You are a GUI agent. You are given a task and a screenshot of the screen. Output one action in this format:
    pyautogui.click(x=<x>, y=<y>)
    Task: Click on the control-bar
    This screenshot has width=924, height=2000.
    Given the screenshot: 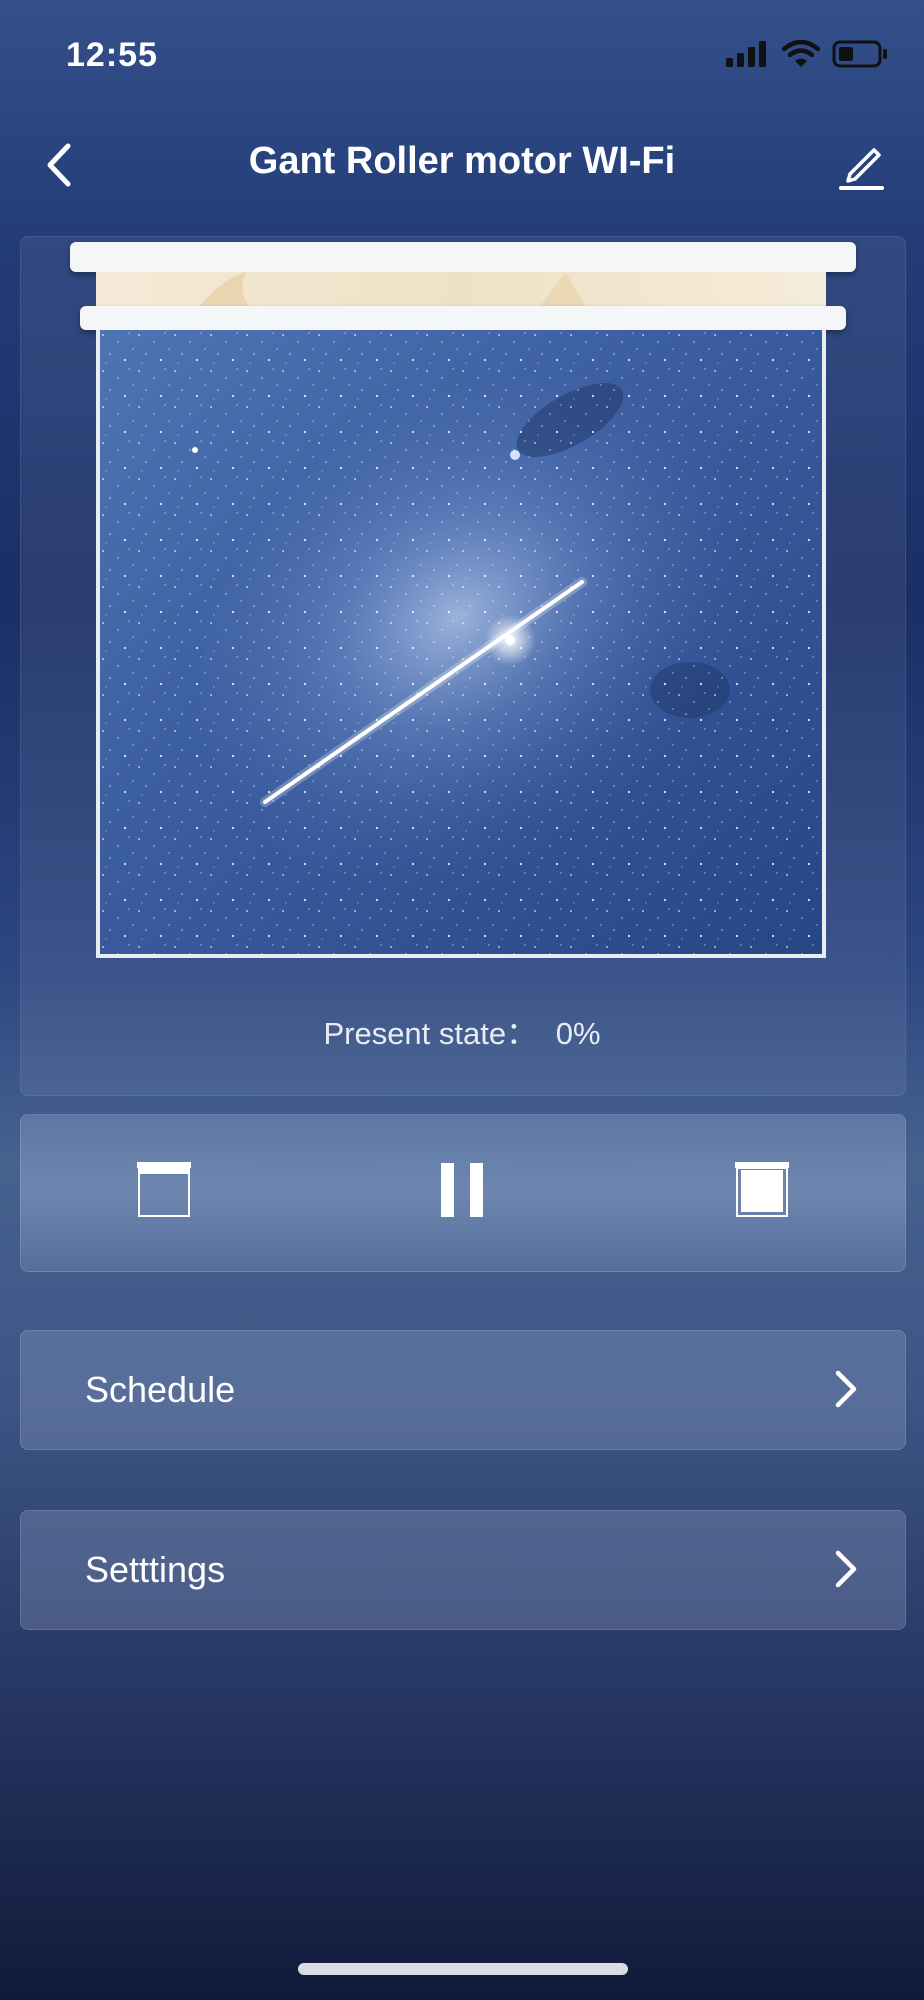 What is the action you would take?
    pyautogui.click(x=463, y=1193)
    